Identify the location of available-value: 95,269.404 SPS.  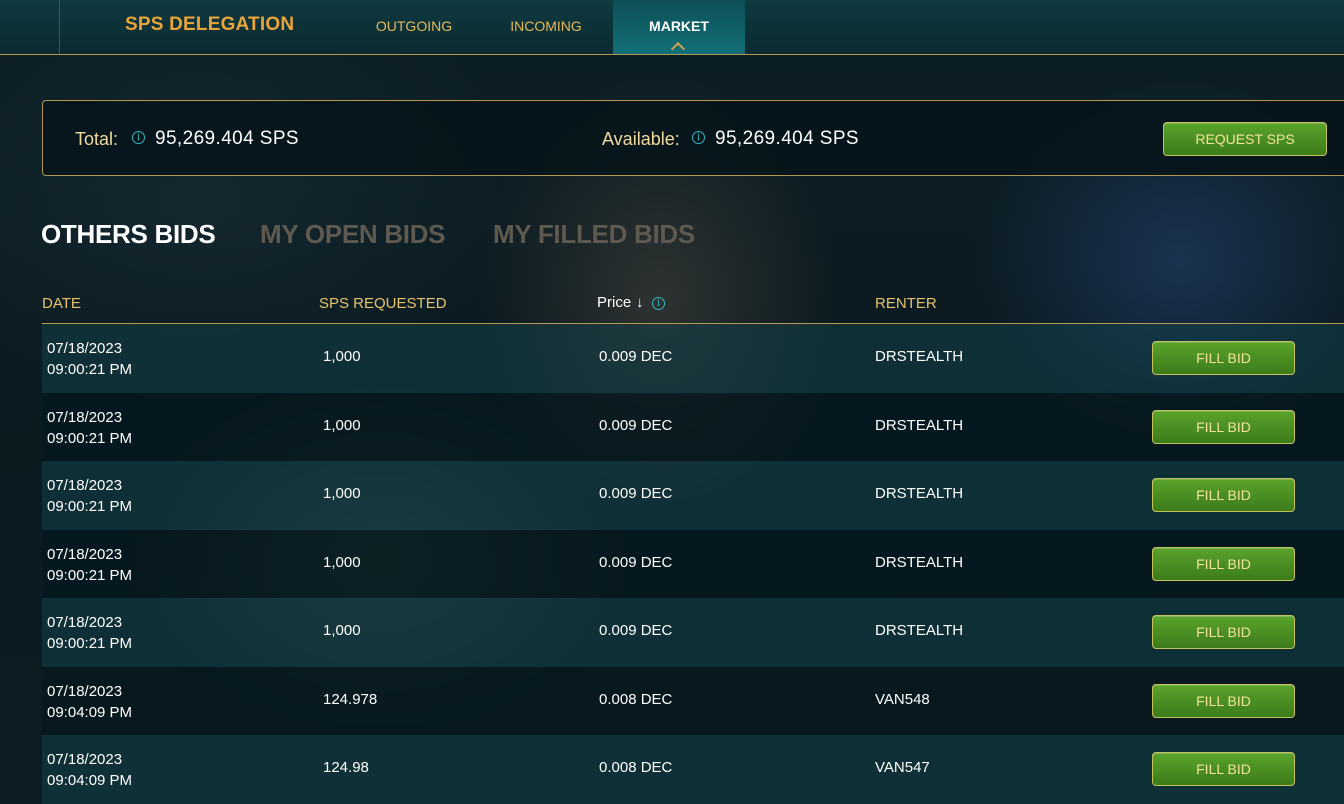
(787, 138).